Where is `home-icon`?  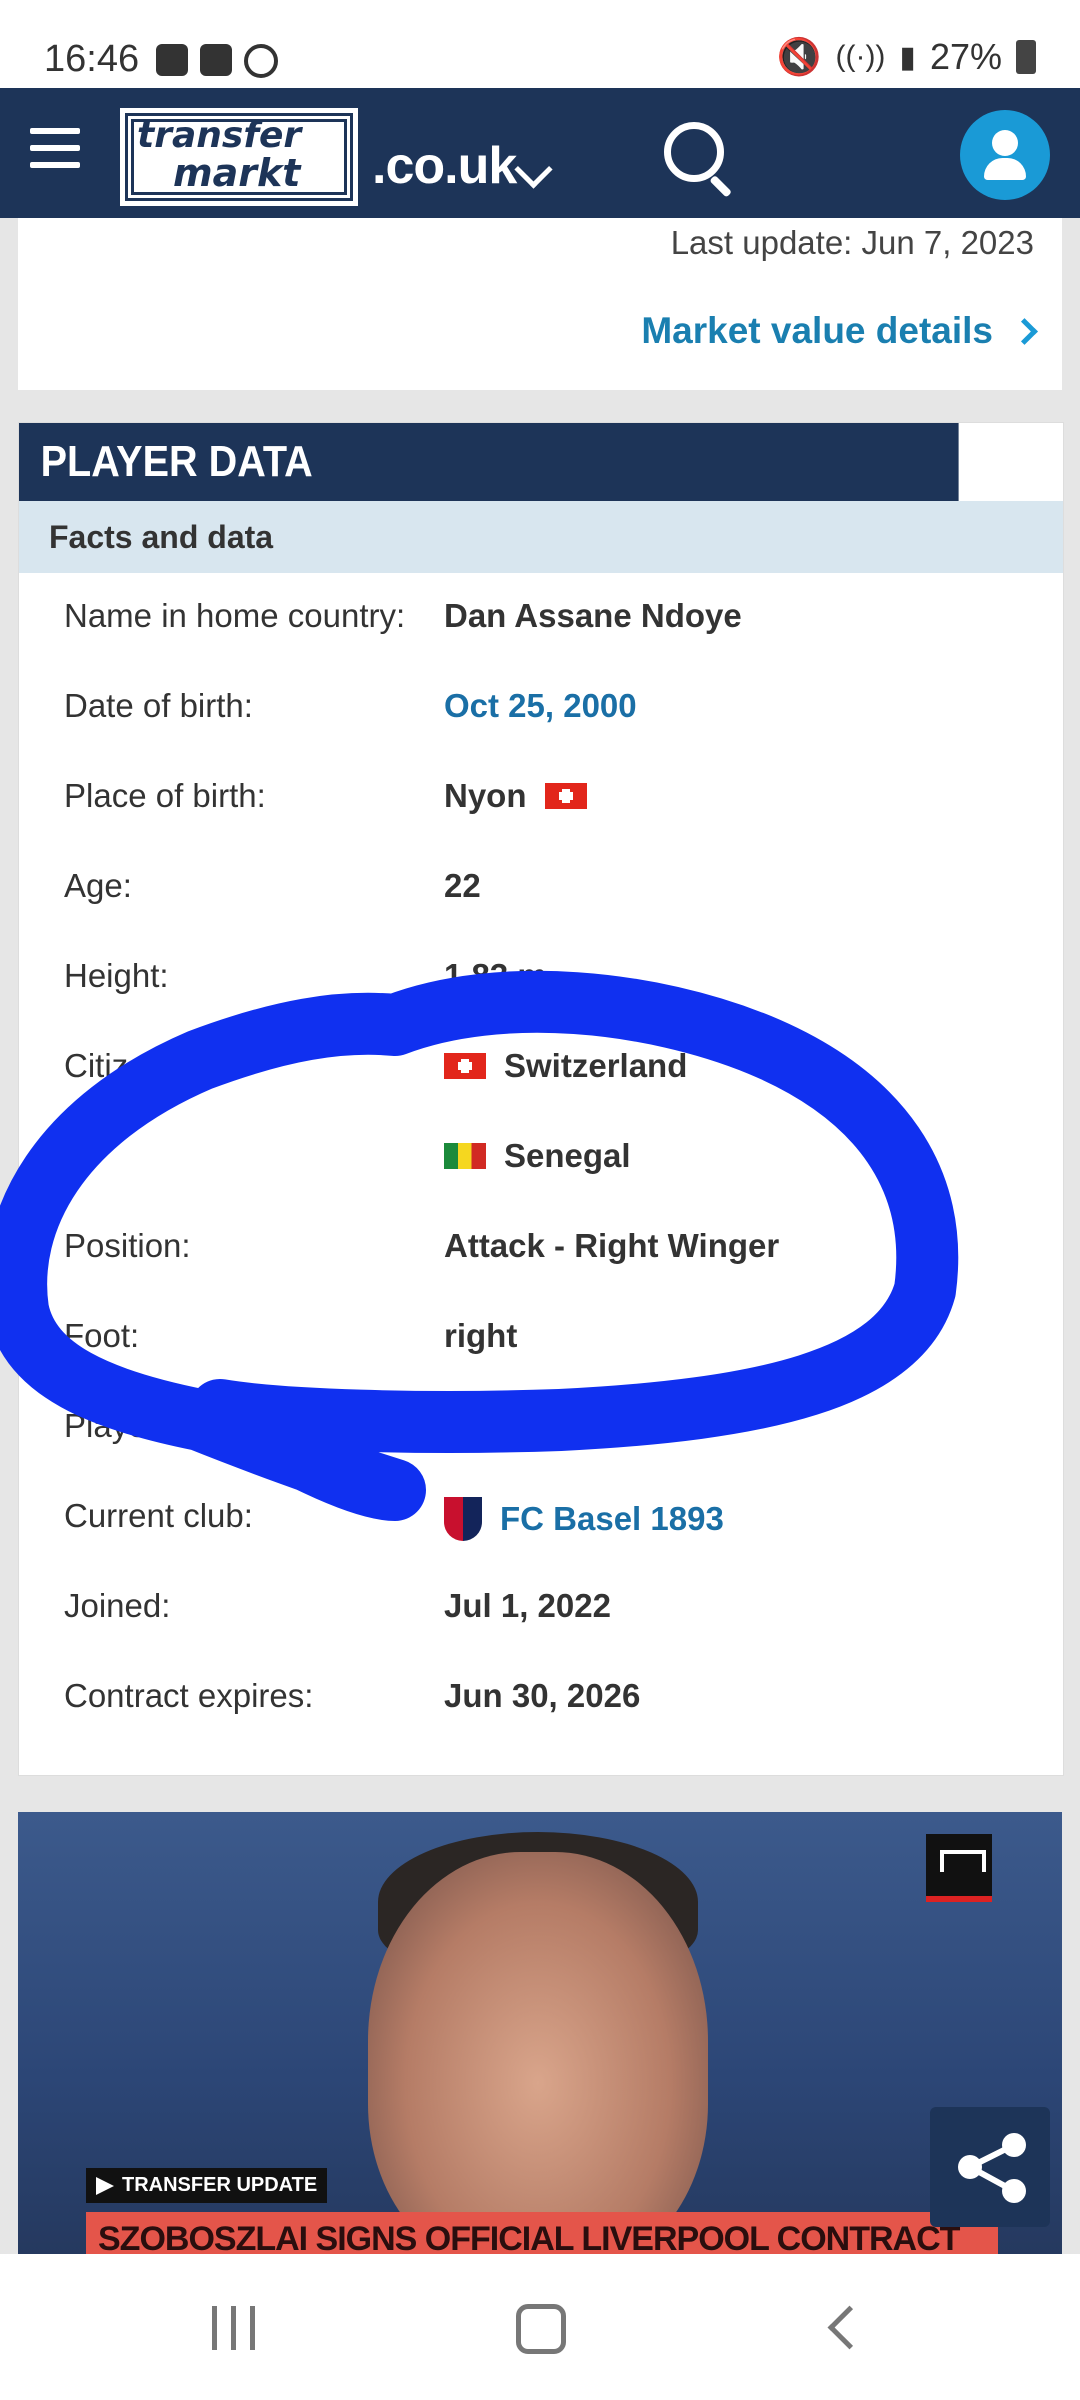 home-icon is located at coordinates (541, 2329).